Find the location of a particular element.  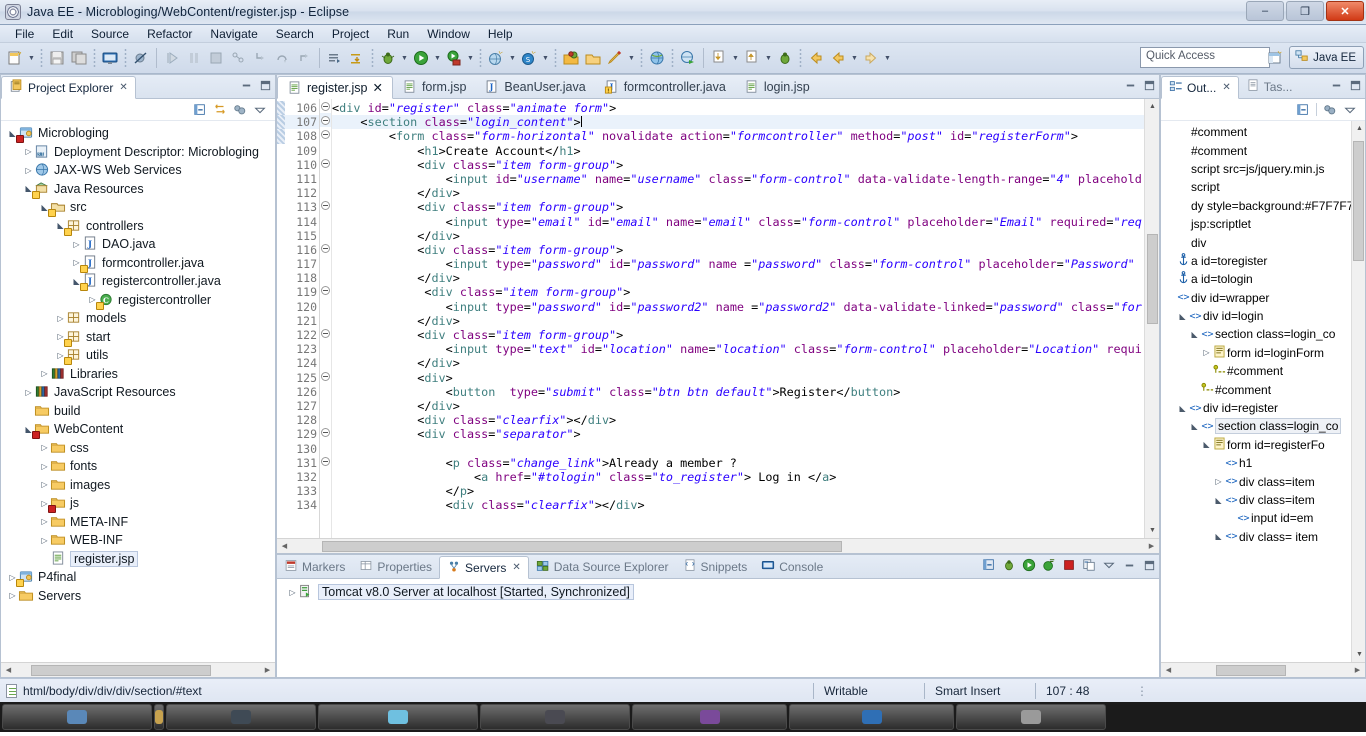

outline-item: a id=tologin is located at coordinates (1256, 279).